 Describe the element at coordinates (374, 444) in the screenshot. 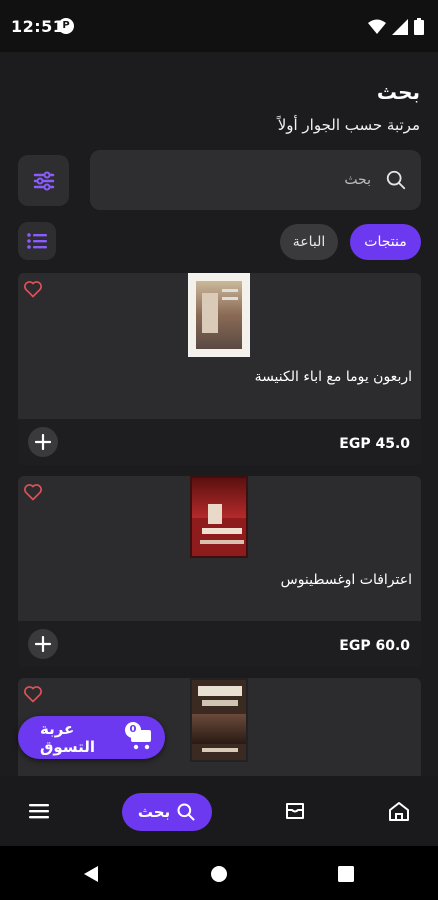

I see `product-price: EGP 45.0` at that location.